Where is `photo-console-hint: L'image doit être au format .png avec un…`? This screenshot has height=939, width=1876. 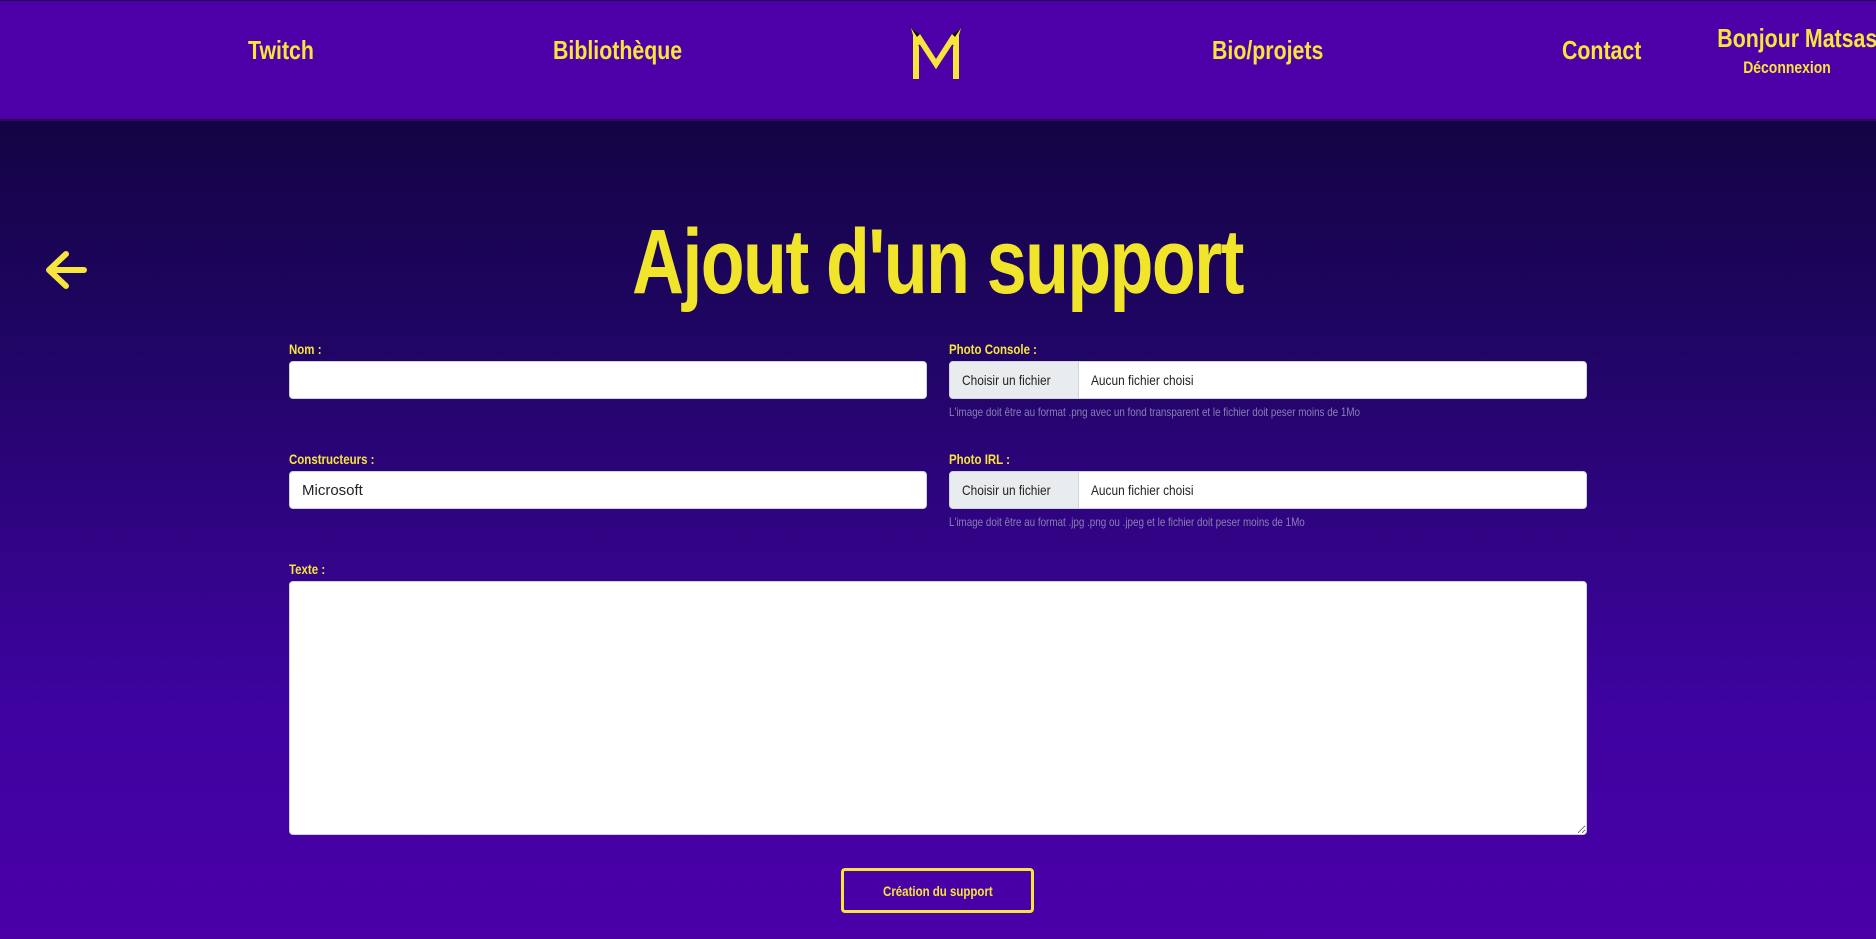 photo-console-hint: L'image doit être au format .png avec un… is located at coordinates (1155, 412).